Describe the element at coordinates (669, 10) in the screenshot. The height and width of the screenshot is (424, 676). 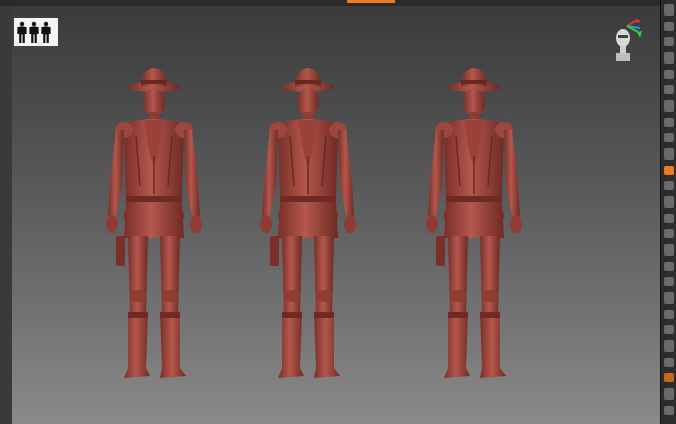
I see `sphere-icon` at that location.